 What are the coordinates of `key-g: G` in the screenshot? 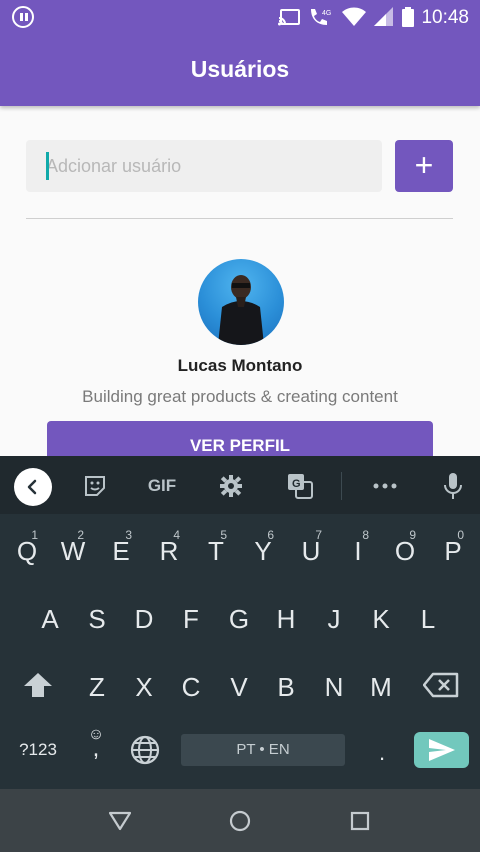 It's located at (239, 619).